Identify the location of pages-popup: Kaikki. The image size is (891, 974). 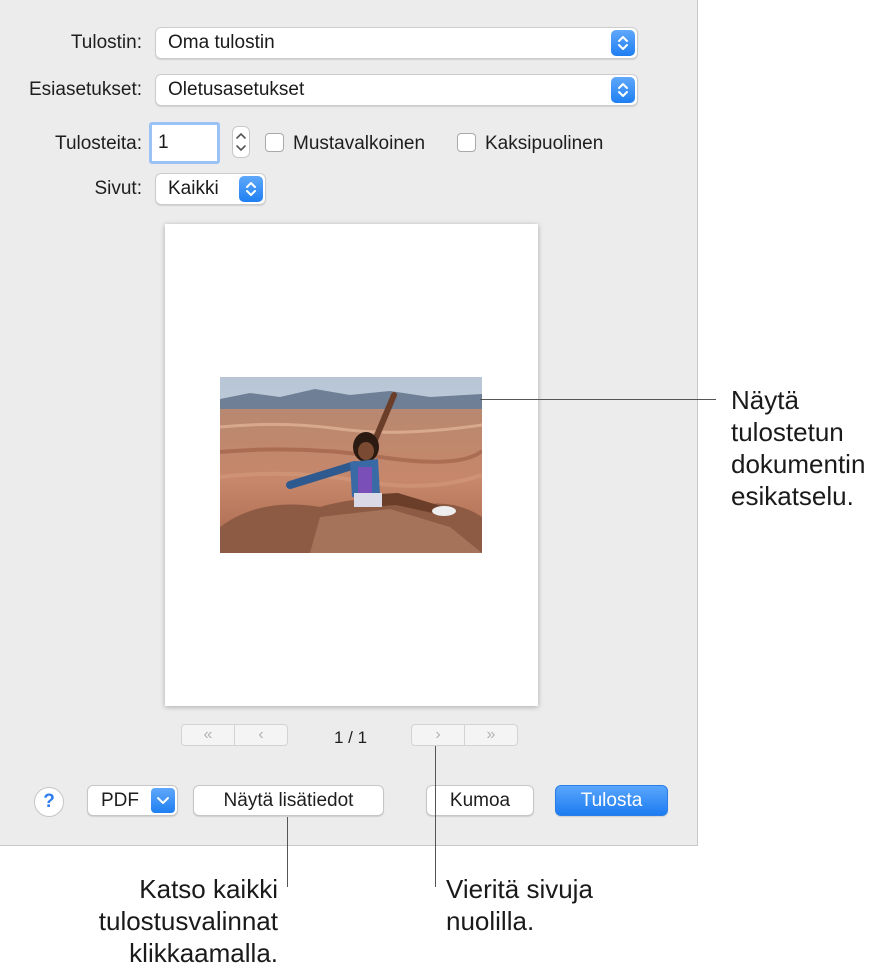
(210, 189).